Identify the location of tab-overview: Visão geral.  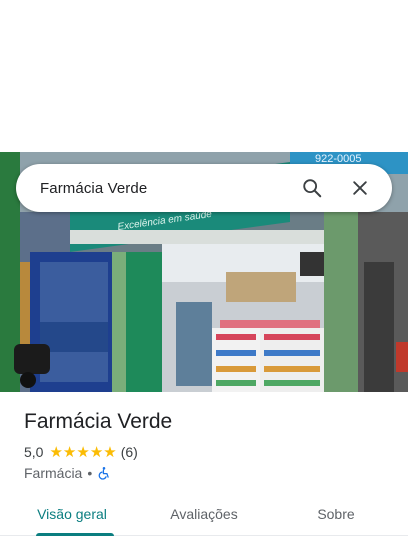
(72, 514).